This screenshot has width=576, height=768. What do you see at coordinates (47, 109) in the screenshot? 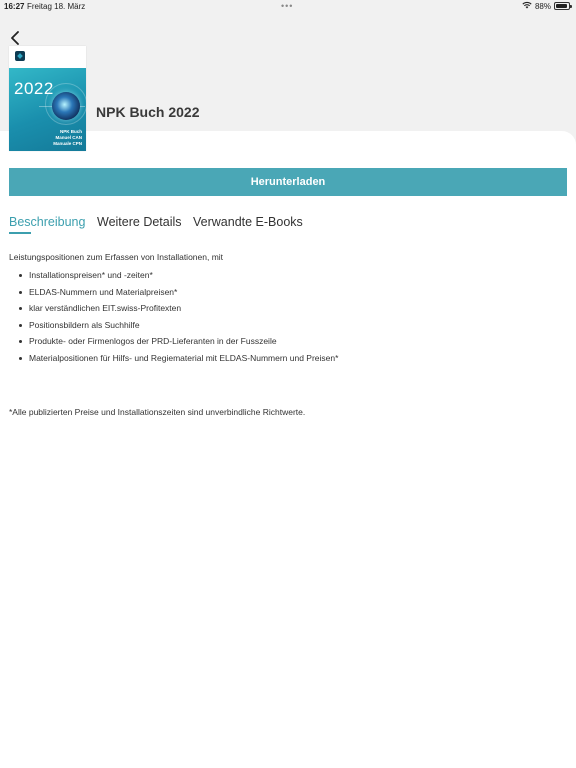
I see `cover-artwork: 2022 NPK Buch Manuel CAN Manuale CPN` at bounding box center [47, 109].